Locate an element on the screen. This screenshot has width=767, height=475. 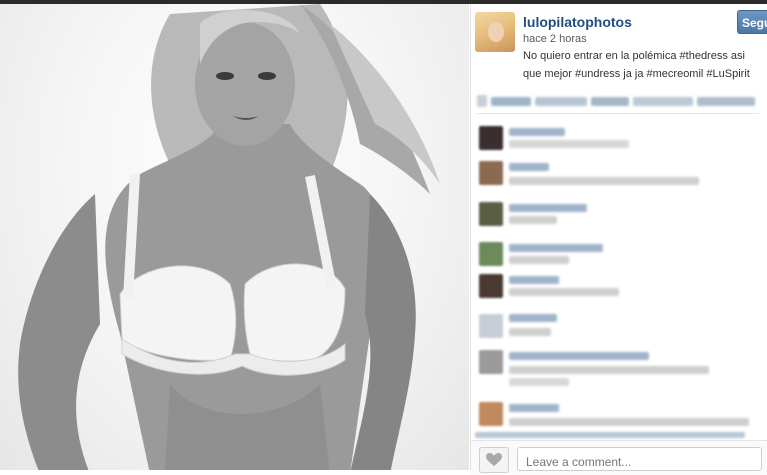
follow-button: Segu is located at coordinates (752, 22).